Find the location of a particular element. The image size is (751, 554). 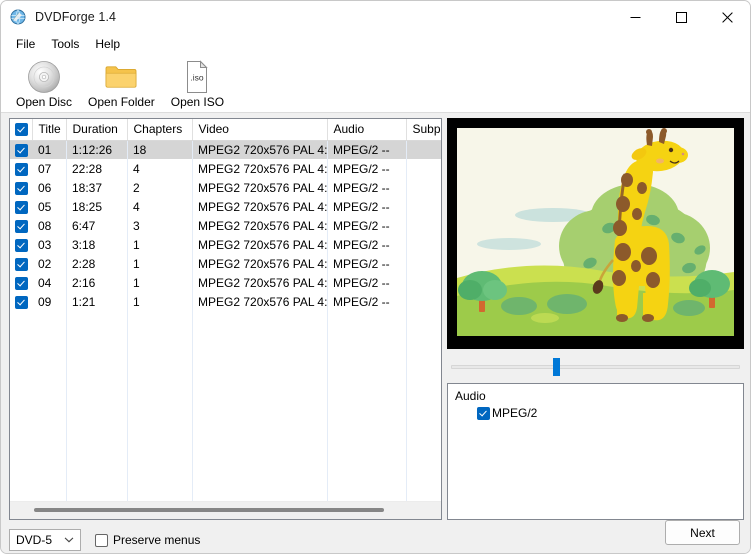

svg-text: .iso is located at coordinates (198, 78).